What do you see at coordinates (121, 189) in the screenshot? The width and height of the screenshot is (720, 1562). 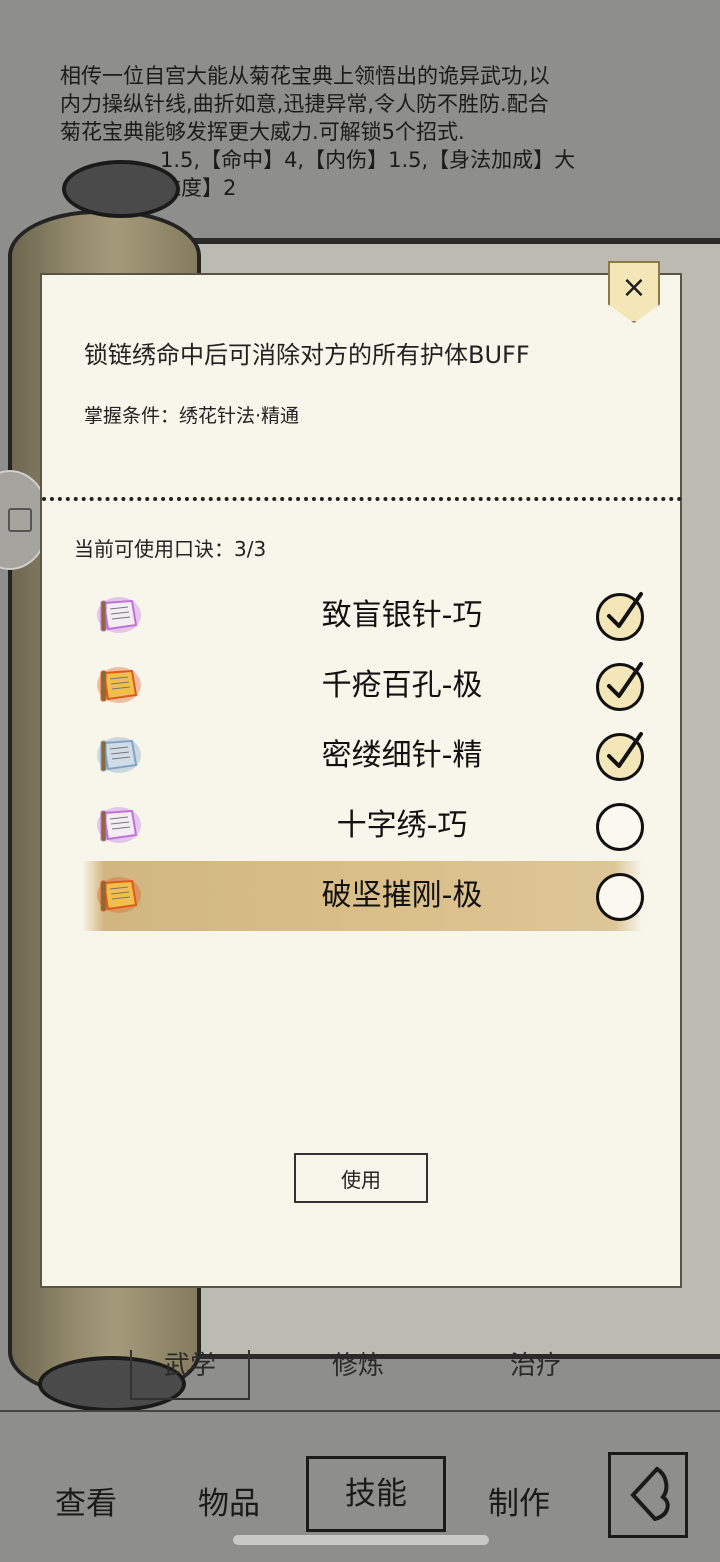 I see `roller-cap-top` at bounding box center [121, 189].